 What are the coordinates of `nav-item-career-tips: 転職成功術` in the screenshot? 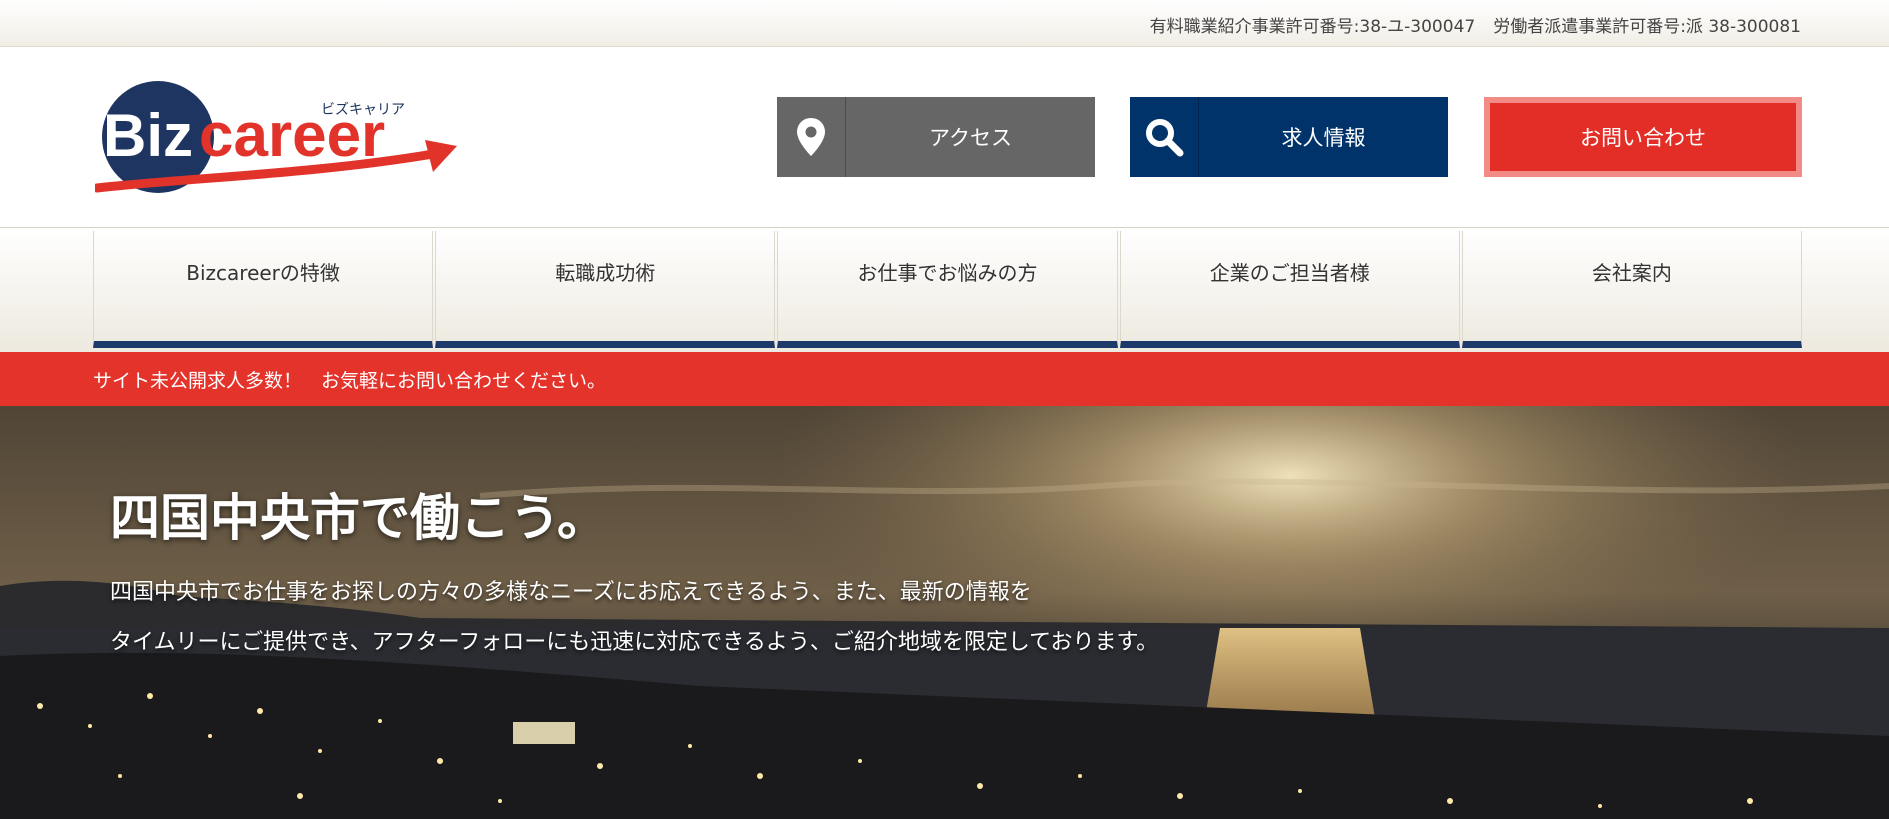 It's located at (605, 289).